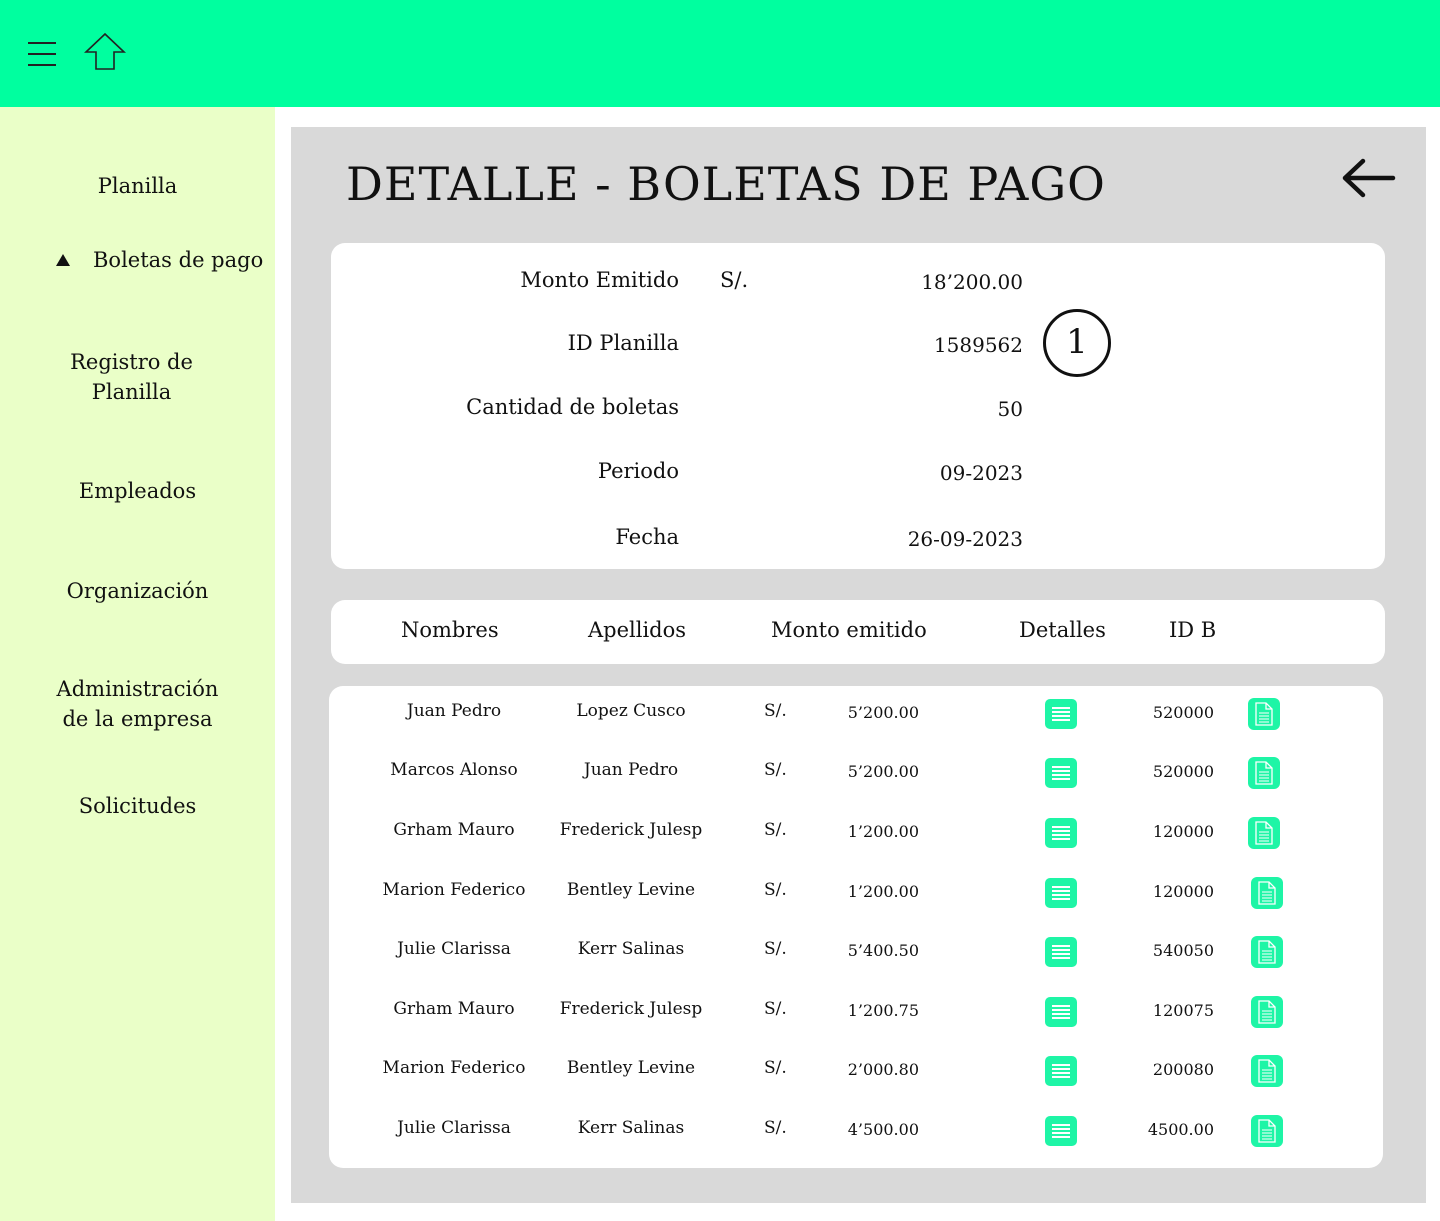  What do you see at coordinates (623, 343) in the screenshot?
I see `id-planilla-label: ID Planilla` at bounding box center [623, 343].